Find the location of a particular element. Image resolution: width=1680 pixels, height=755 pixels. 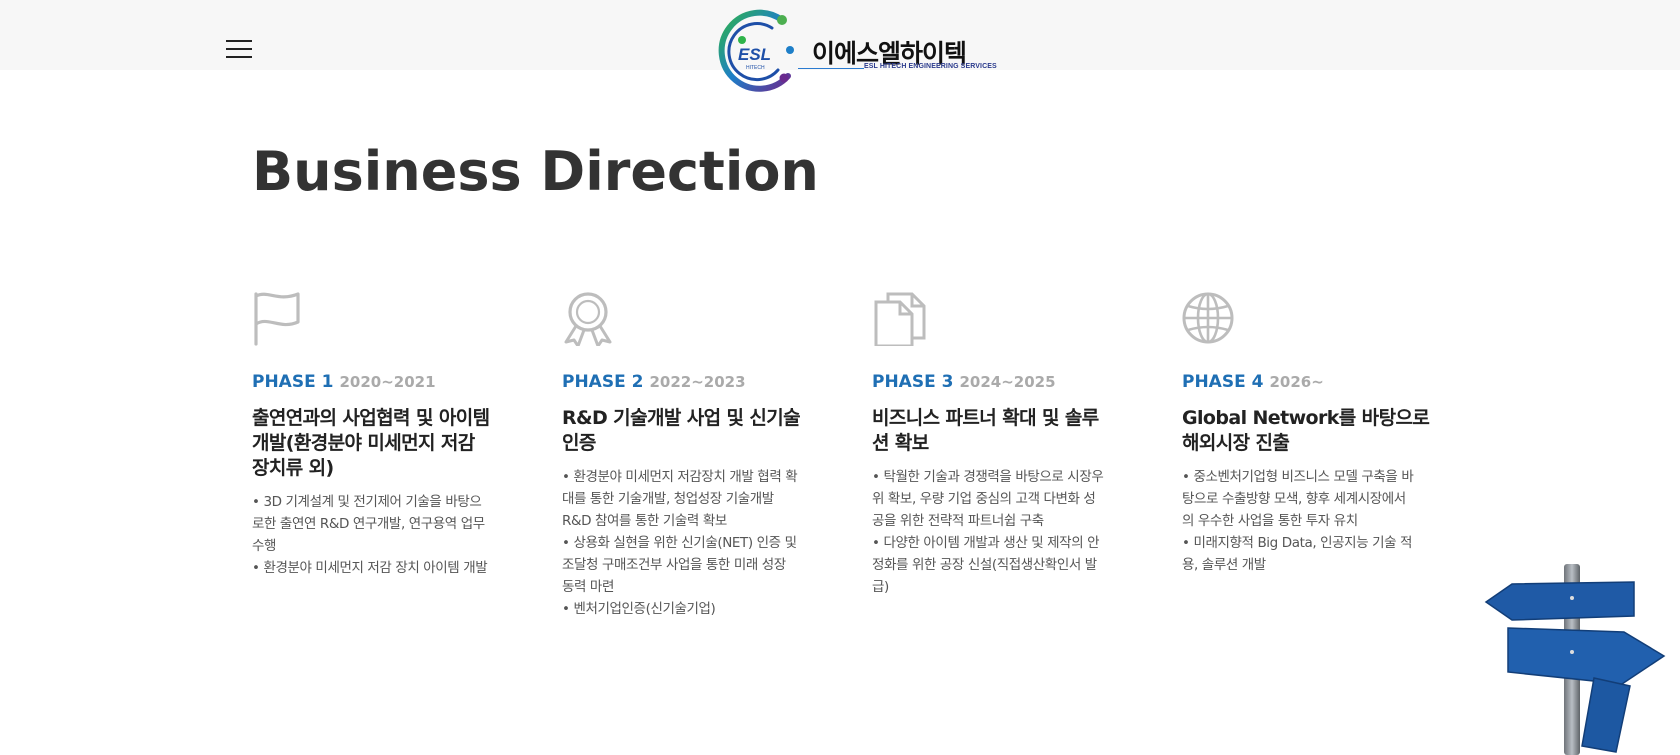

phase-title: 비즈니스 파트너 확대 및 솔루 션 확보 is located at coordinates (985, 430).